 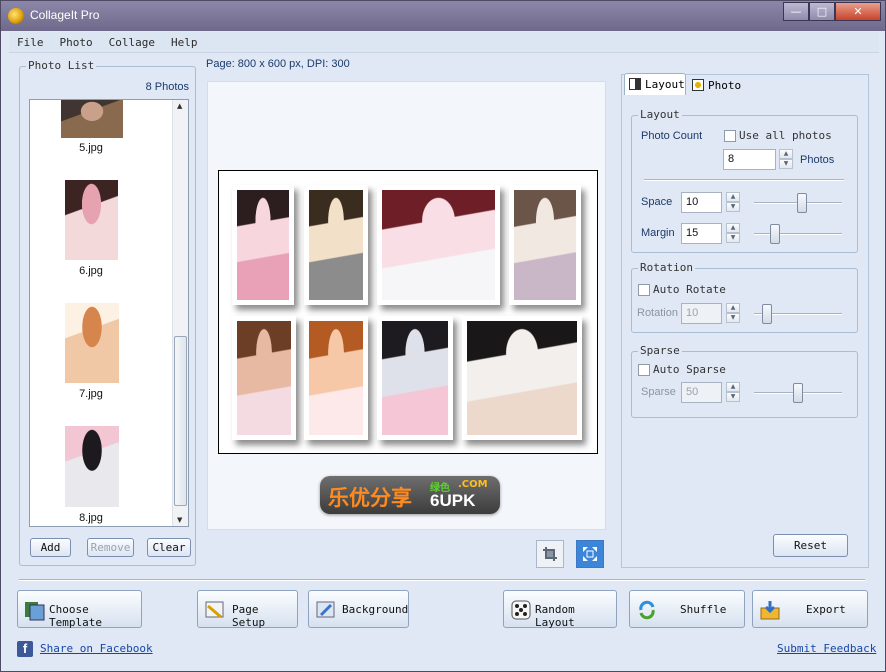 What do you see at coordinates (91, 271) in the screenshot?
I see `photo-filename: 6.jpg` at bounding box center [91, 271].